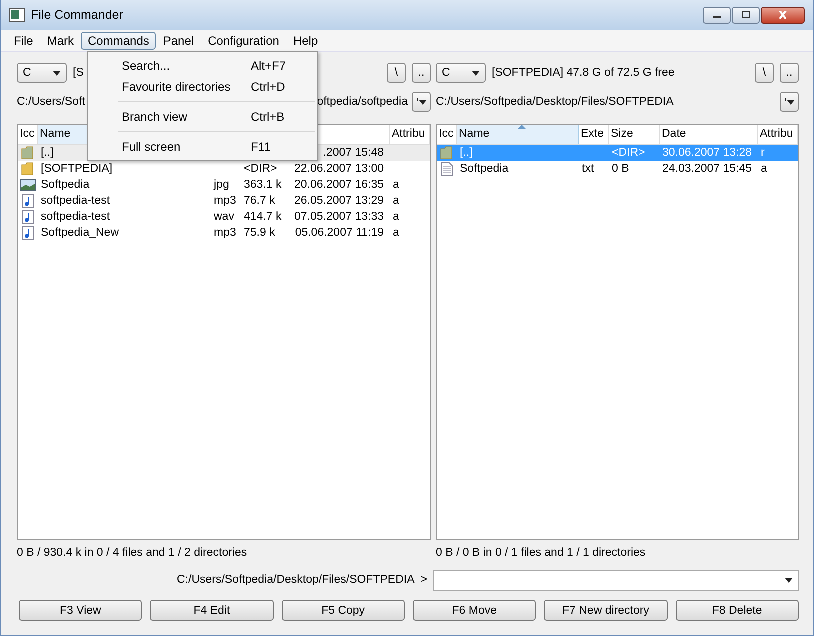 The width and height of the screenshot is (814, 636). What do you see at coordinates (202, 65) in the screenshot?
I see `menu-entry: Search... Alt+F7` at bounding box center [202, 65].